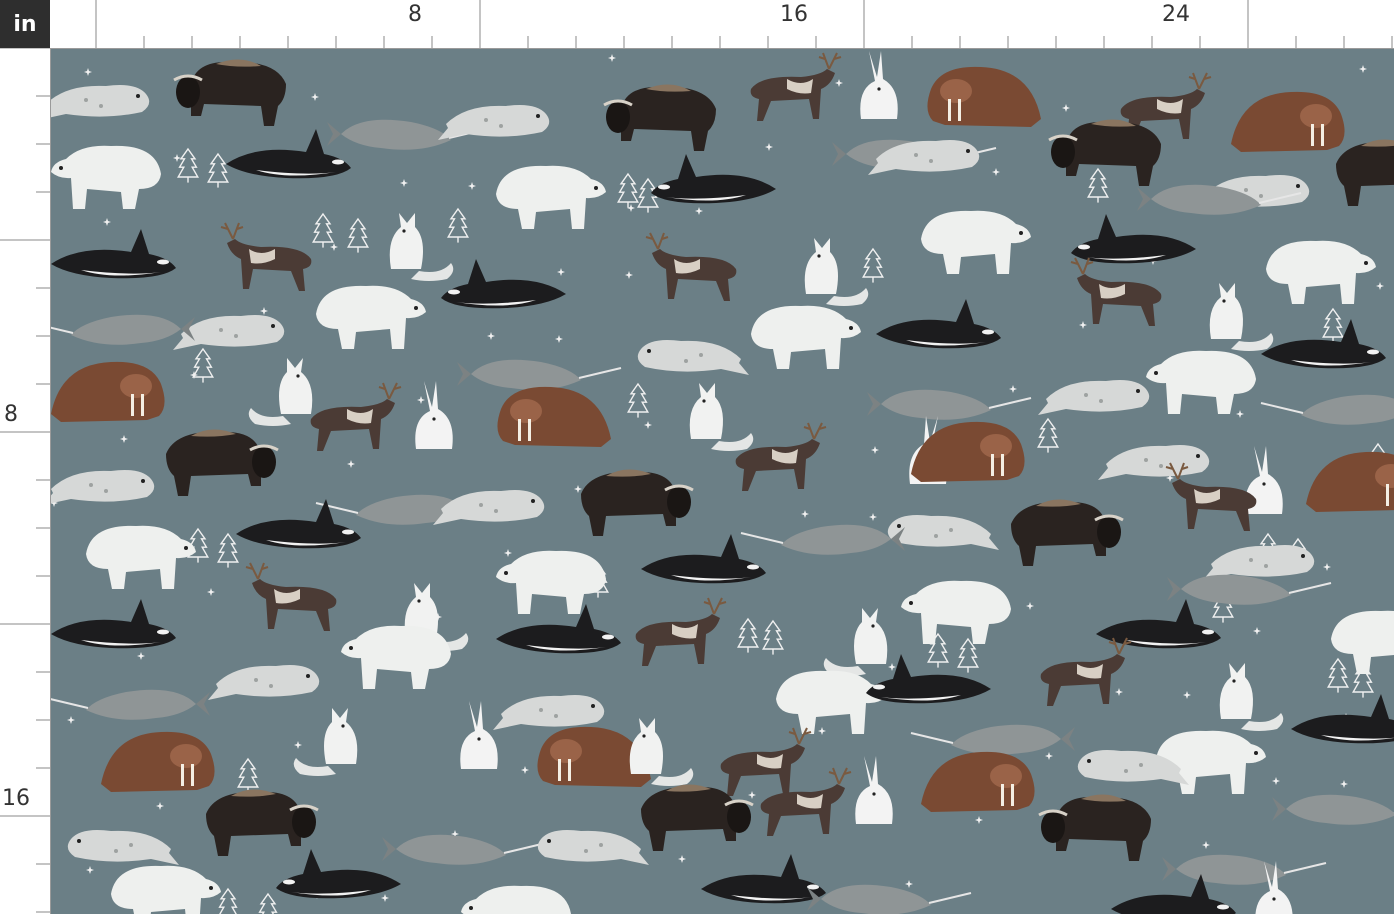 This screenshot has width=1394, height=914. What do you see at coordinates (794, 14) in the screenshot?
I see `top-ruler-label-16: 16` at bounding box center [794, 14].